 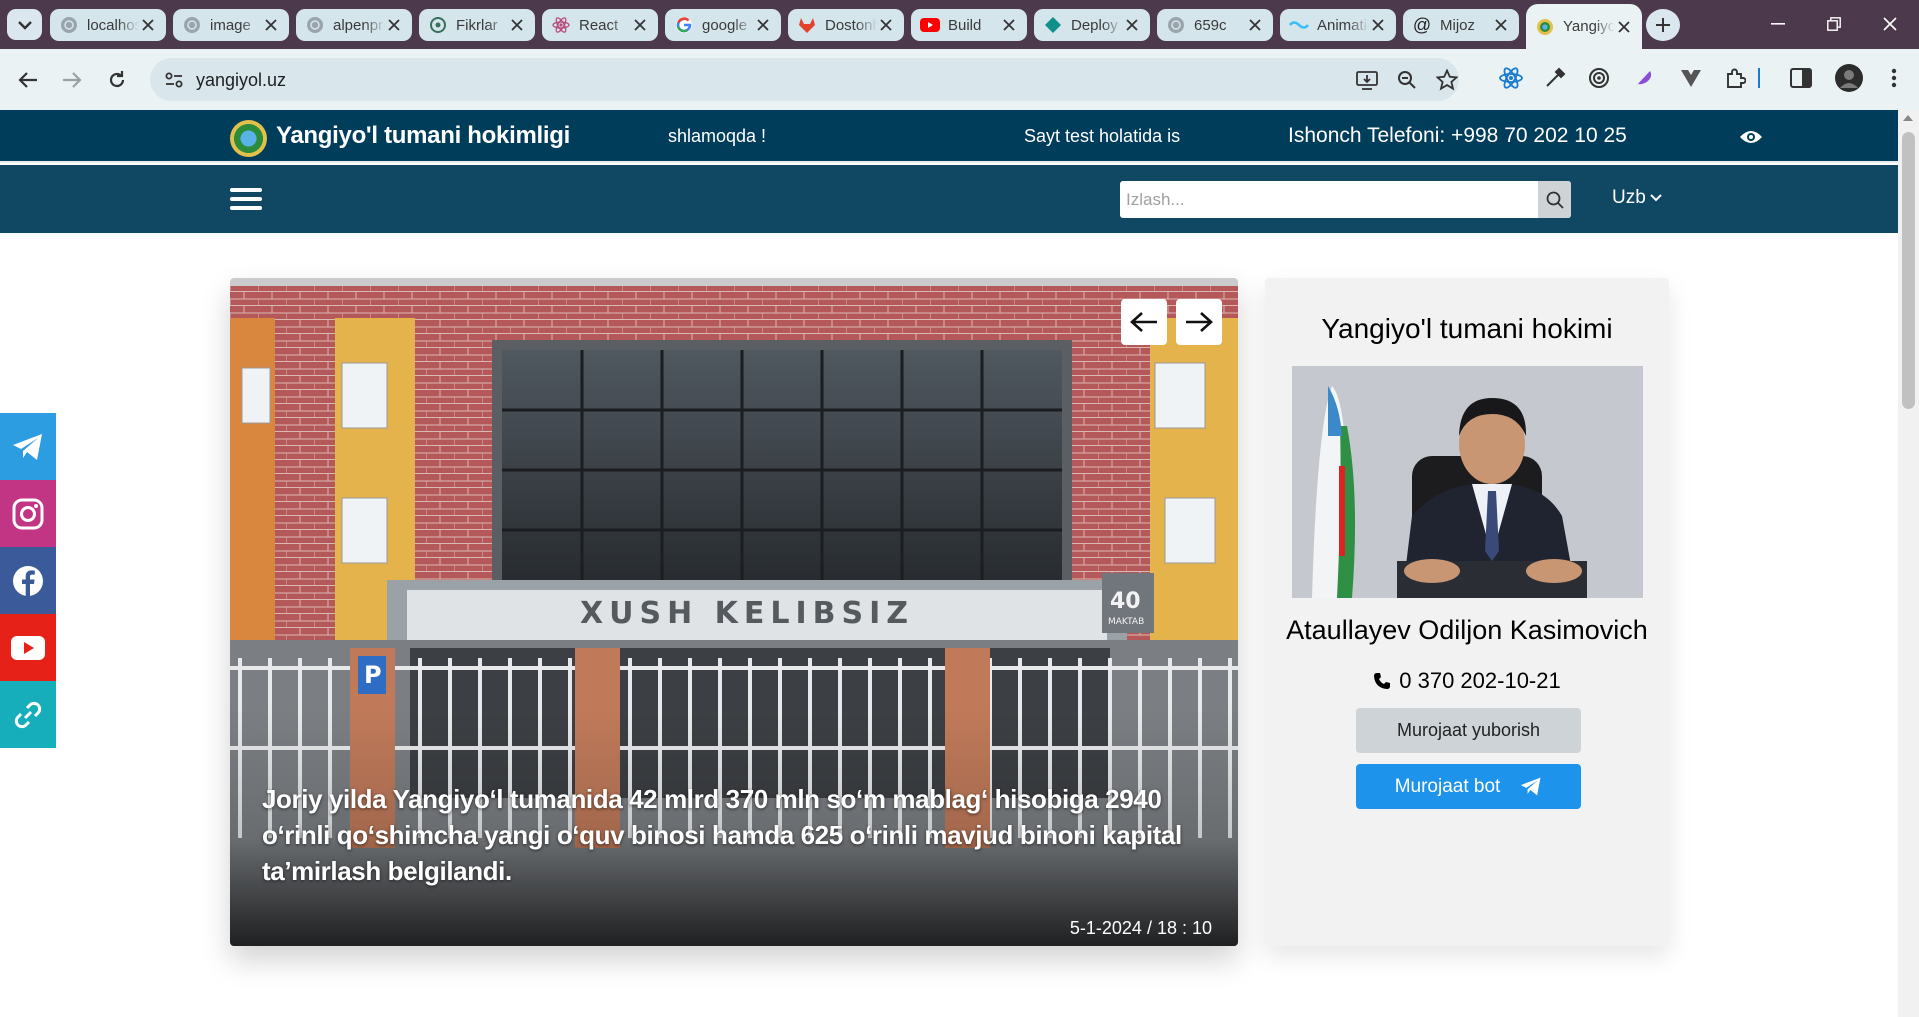 What do you see at coordinates (241, 80) in the screenshot?
I see `url-text: yangiyol.uz` at bounding box center [241, 80].